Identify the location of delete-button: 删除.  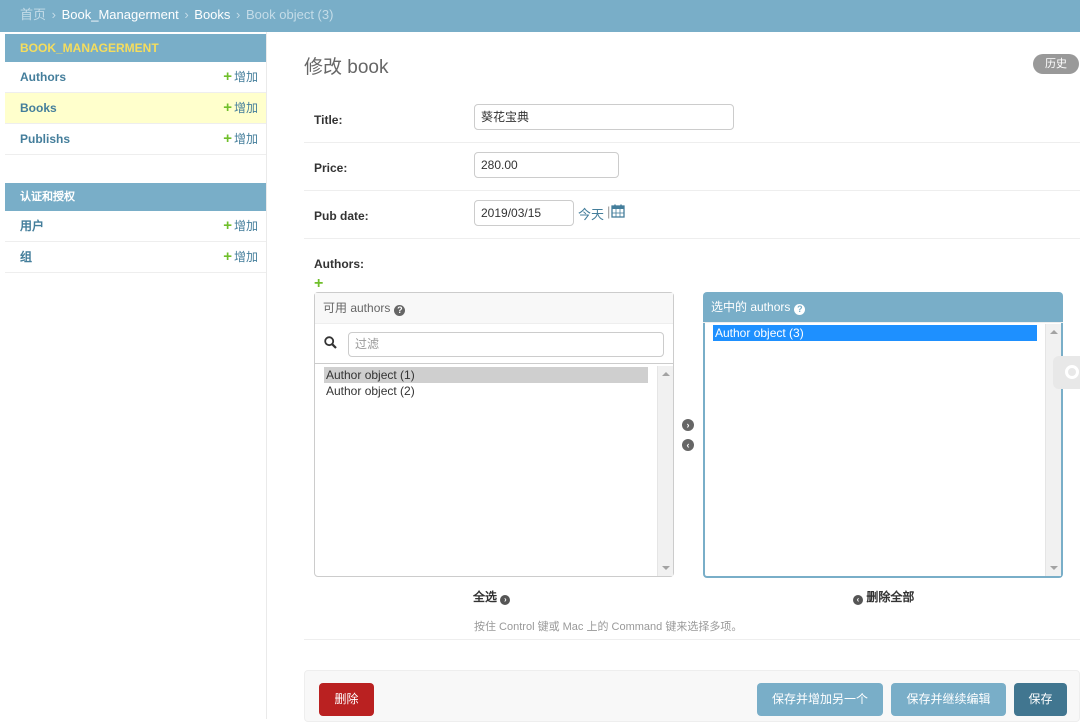
(346, 699).